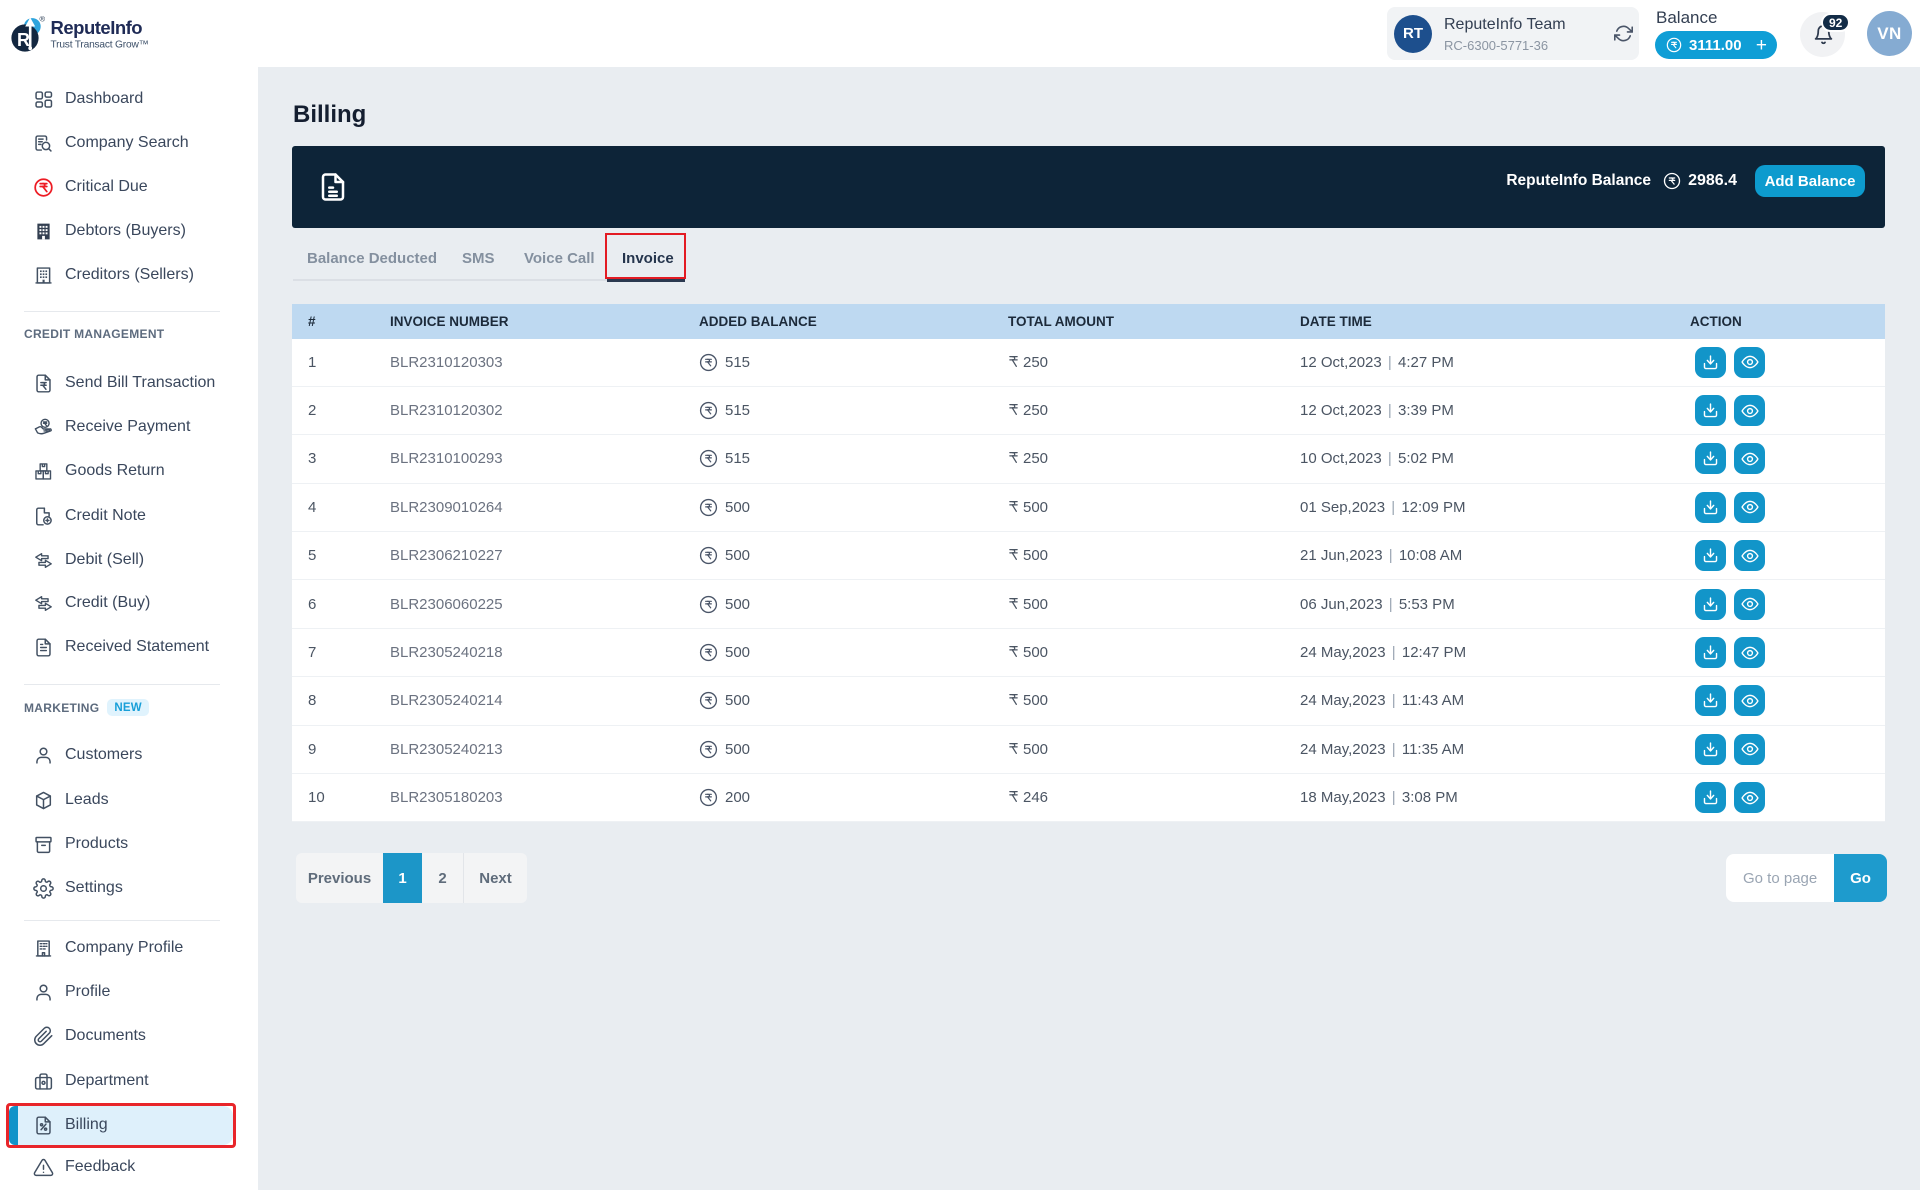  Describe the element at coordinates (97, 27) in the screenshot. I see `svg-text: ReputeInfo` at that location.